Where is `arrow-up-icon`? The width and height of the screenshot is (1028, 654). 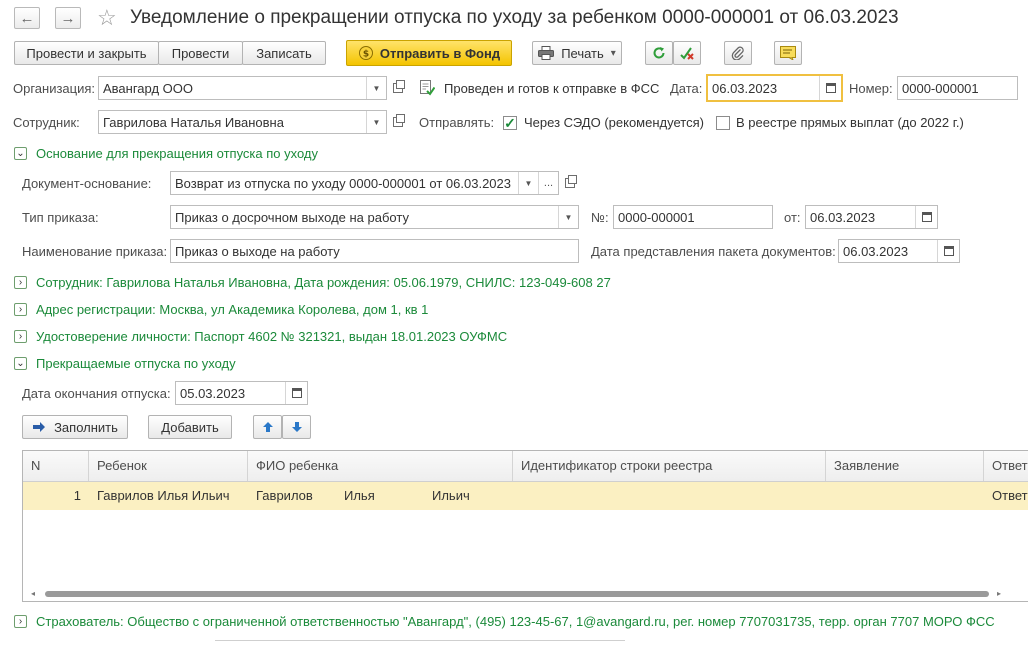
arrow-up-icon is located at coordinates (267, 427).